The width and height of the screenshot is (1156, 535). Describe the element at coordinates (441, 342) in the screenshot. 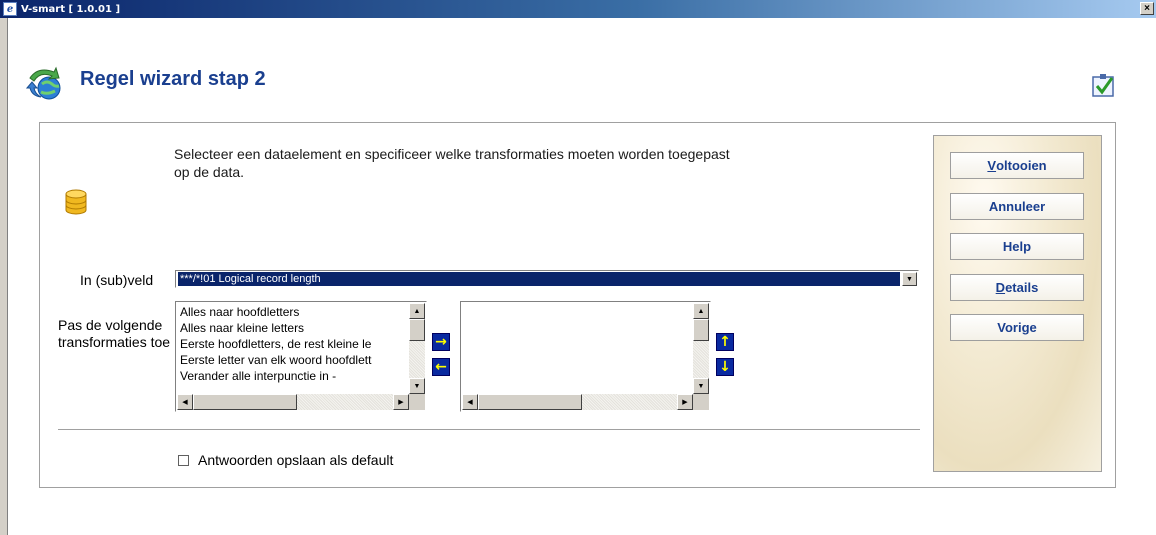

I see `move-right-button: →` at that location.